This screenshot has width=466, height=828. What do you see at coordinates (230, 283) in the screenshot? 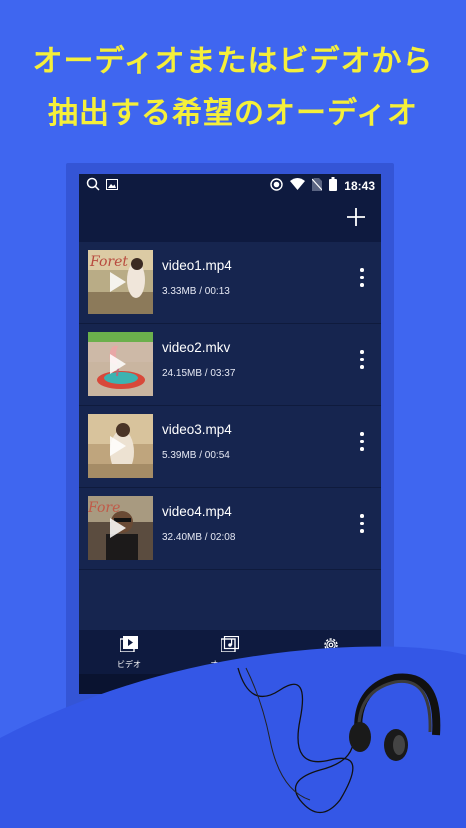
I see `list-item: Foret video1.mp4 3.33MB / 00:13` at bounding box center [230, 283].